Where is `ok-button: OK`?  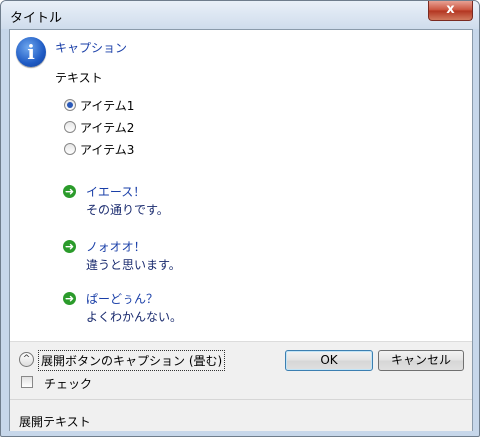 ok-button: OK is located at coordinates (329, 360).